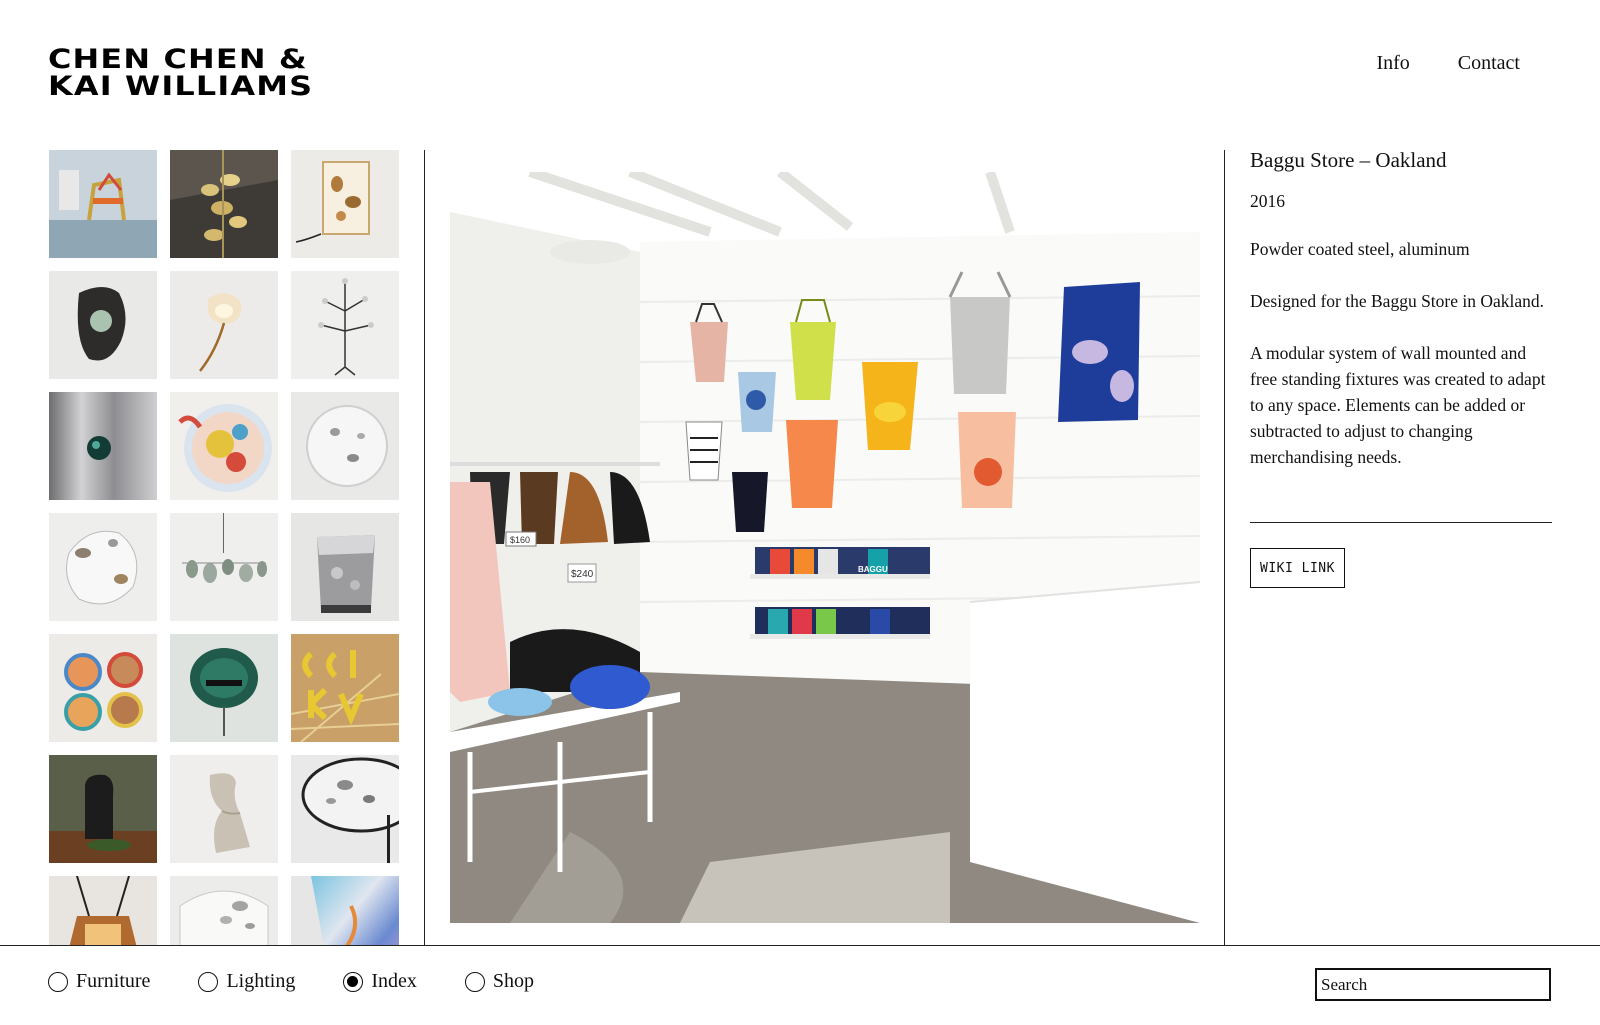 The image size is (1600, 1025). Describe the element at coordinates (103, 910) in the screenshot. I see `thumb-pendant-lamp` at that location.